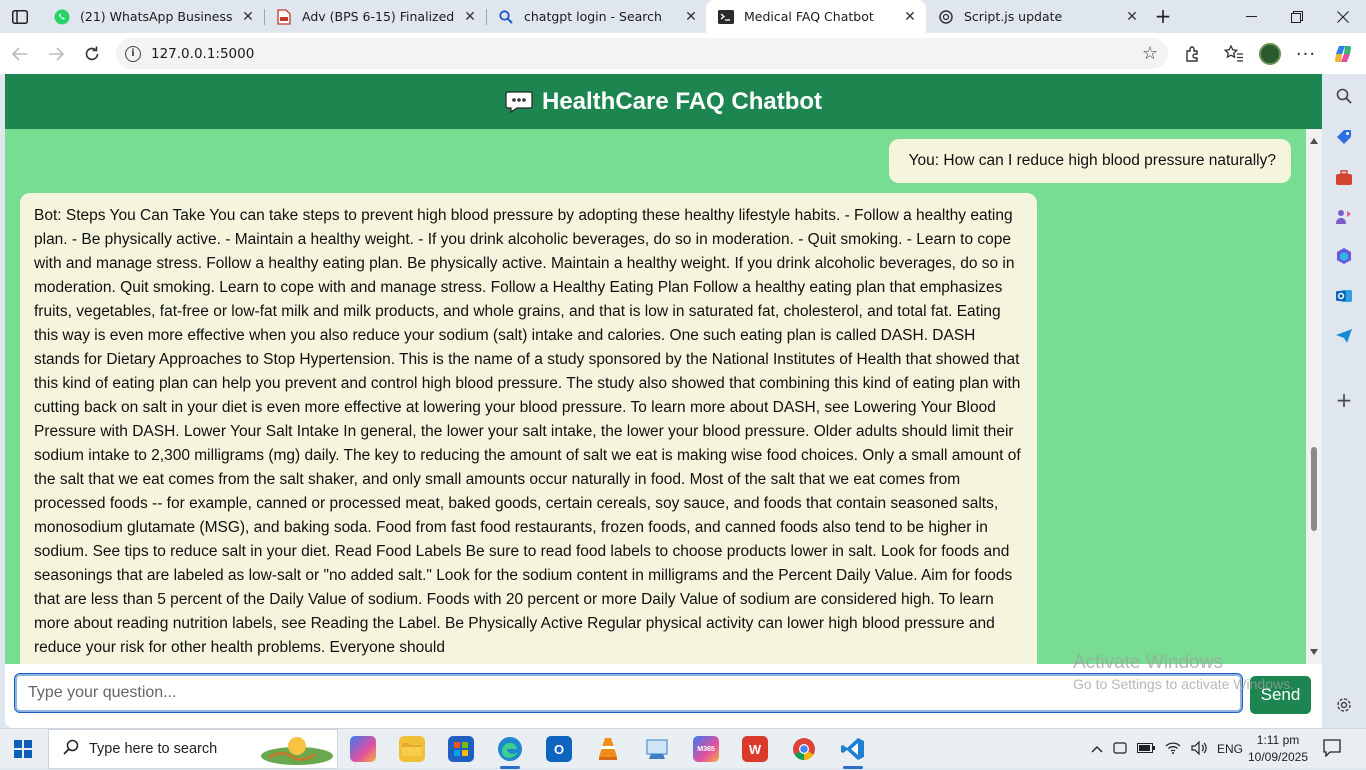 This screenshot has width=1366, height=770. I want to click on file-explorer-icon, so click(412, 749).